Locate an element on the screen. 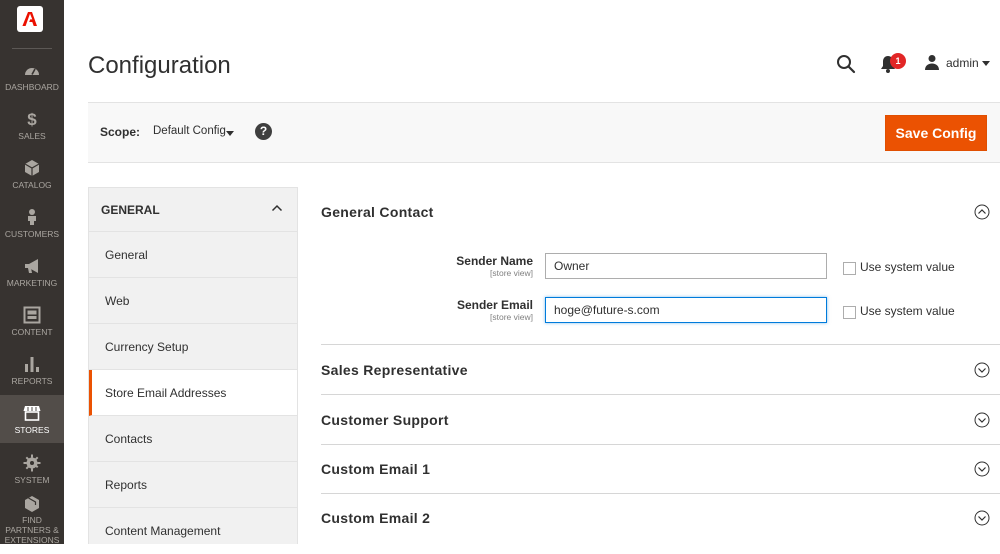 This screenshot has width=1000, height=554. dashboard-icon is located at coordinates (32, 70).